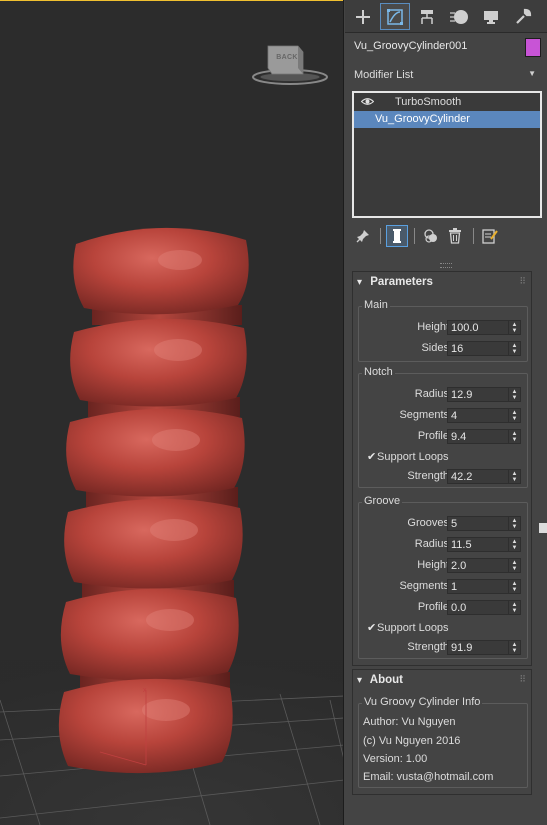 Image resolution: width=547 pixels, height=825 pixels. I want to click on groove-support-loops-checkbox: ✔ Support Loops, so click(443, 628).